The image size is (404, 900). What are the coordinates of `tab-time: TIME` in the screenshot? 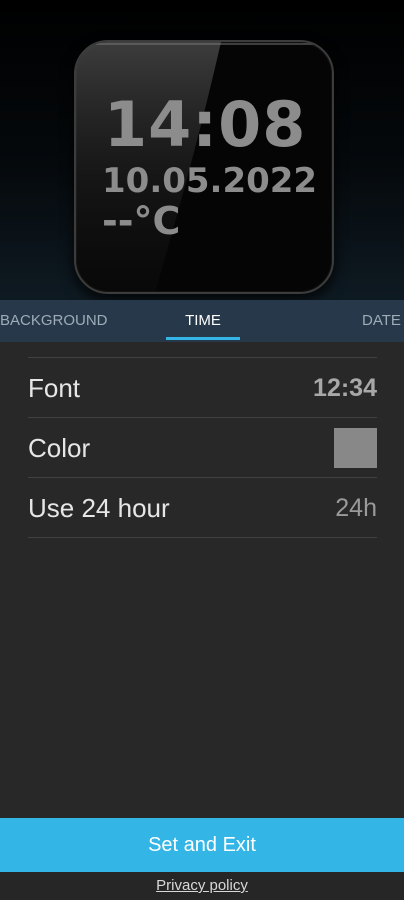 It's located at (203, 321).